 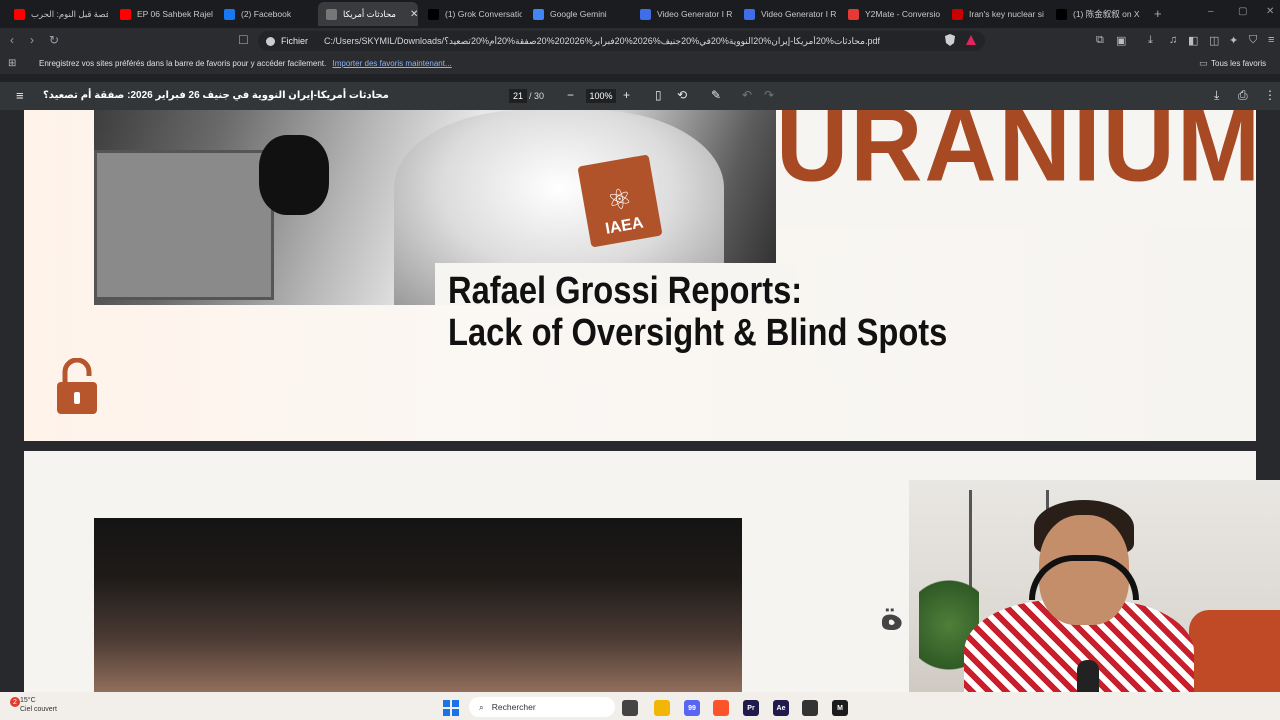 What do you see at coordinates (1019, 157) in the screenshot?
I see `uranium-heading: URANIUM` at bounding box center [1019, 157].